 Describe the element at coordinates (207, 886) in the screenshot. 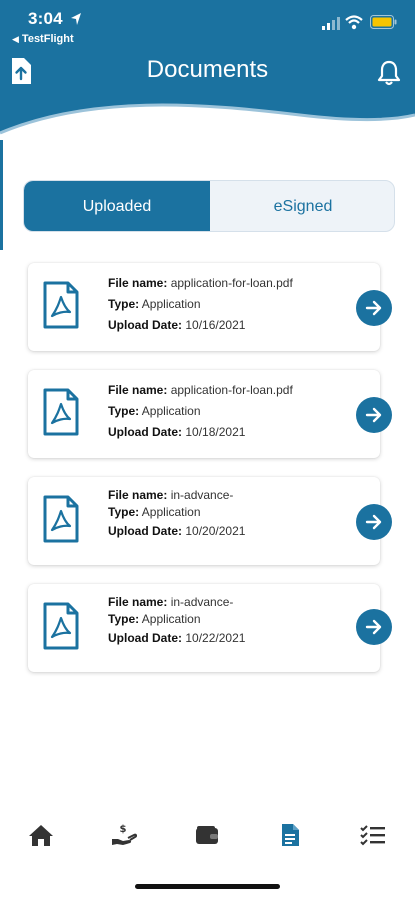

I see `home-indicator` at that location.